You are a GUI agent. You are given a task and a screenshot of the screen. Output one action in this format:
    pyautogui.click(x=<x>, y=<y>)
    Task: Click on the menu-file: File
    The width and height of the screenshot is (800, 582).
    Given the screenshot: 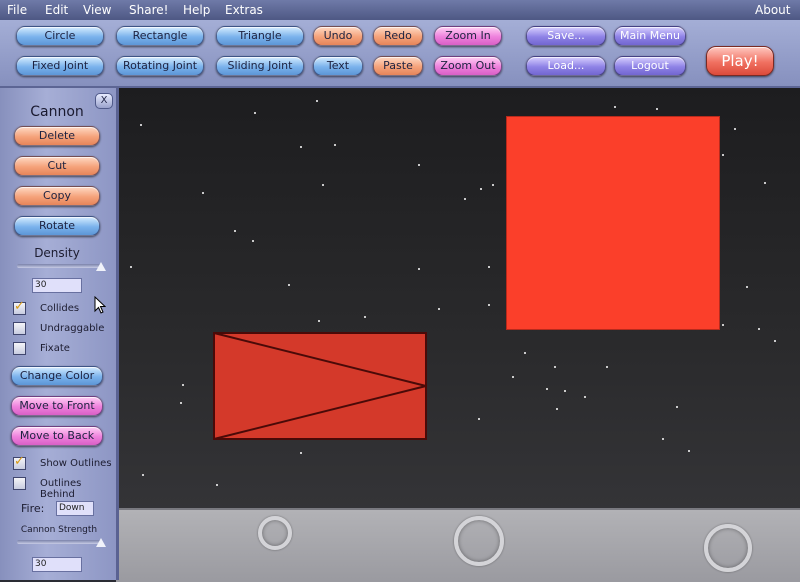 What is the action you would take?
    pyautogui.click(x=17, y=10)
    